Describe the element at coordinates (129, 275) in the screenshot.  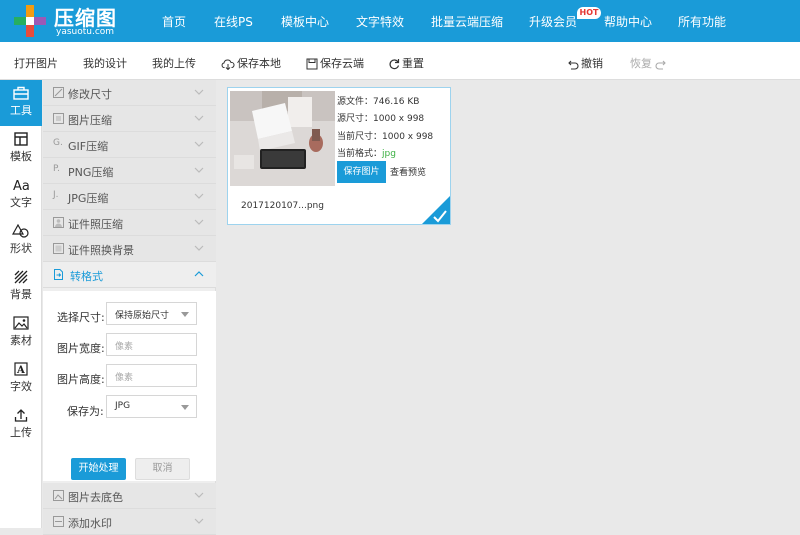
I see `section-convert-format: 转格式` at that location.